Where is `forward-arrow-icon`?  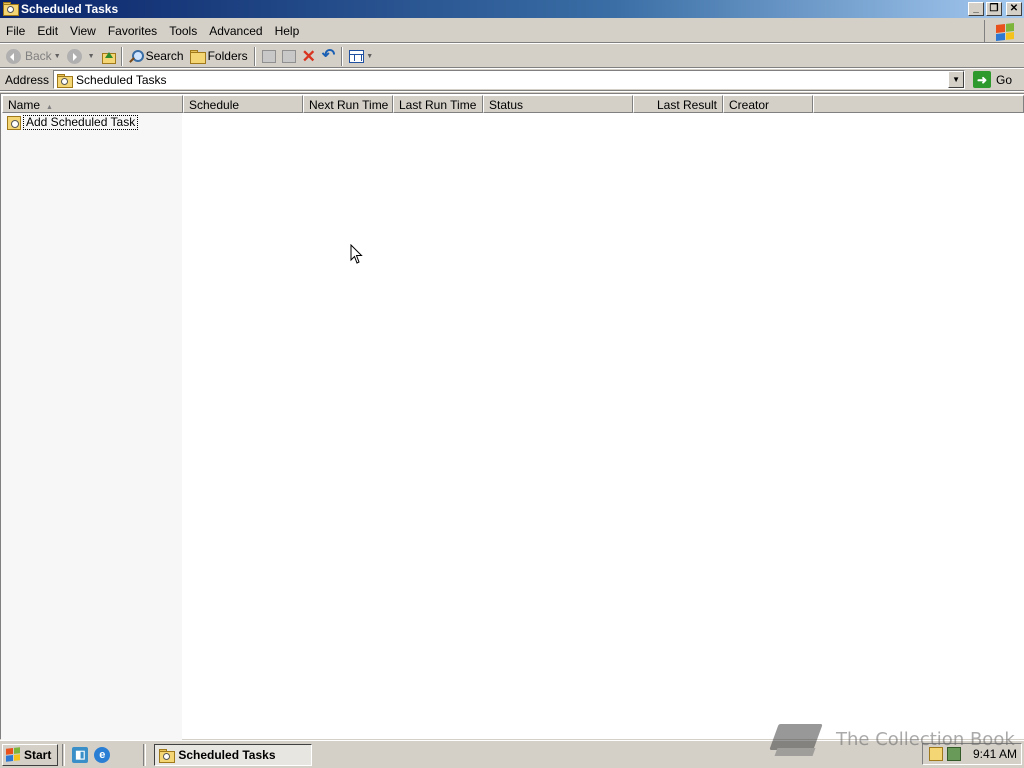
forward-arrow-icon is located at coordinates (74, 56).